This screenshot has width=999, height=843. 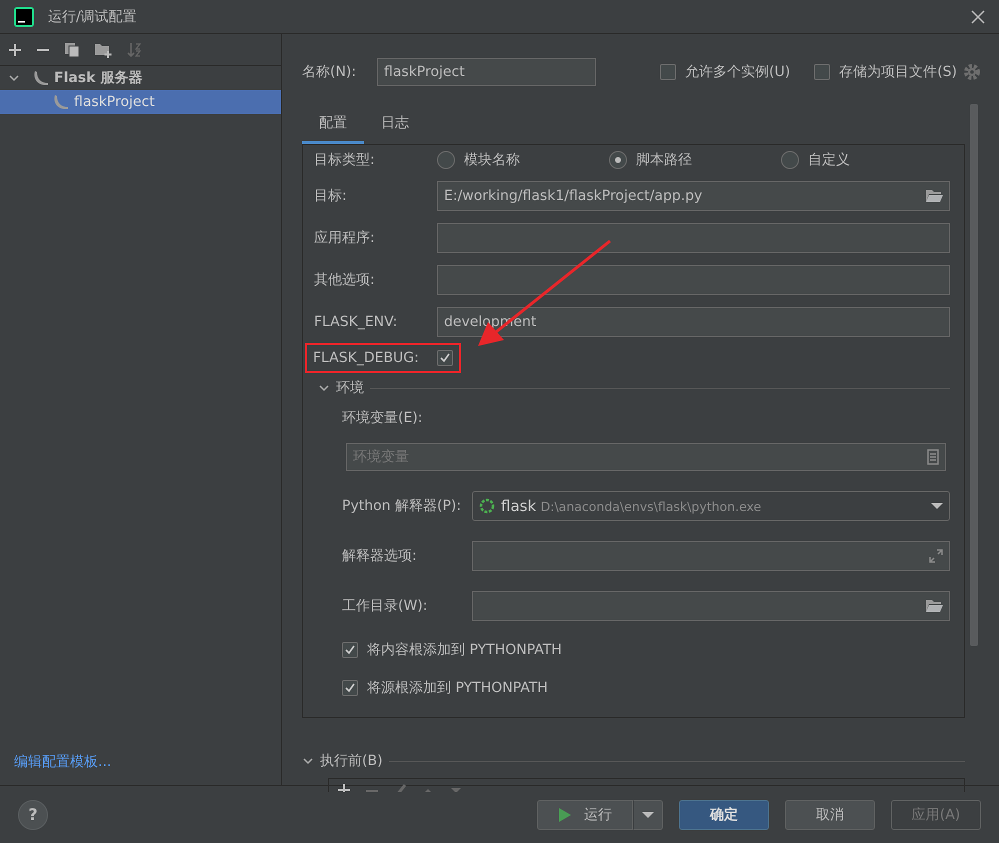 I want to click on interpreter-dropdown: flask D:\anaconda\envs\flask\python.exe, so click(x=711, y=506).